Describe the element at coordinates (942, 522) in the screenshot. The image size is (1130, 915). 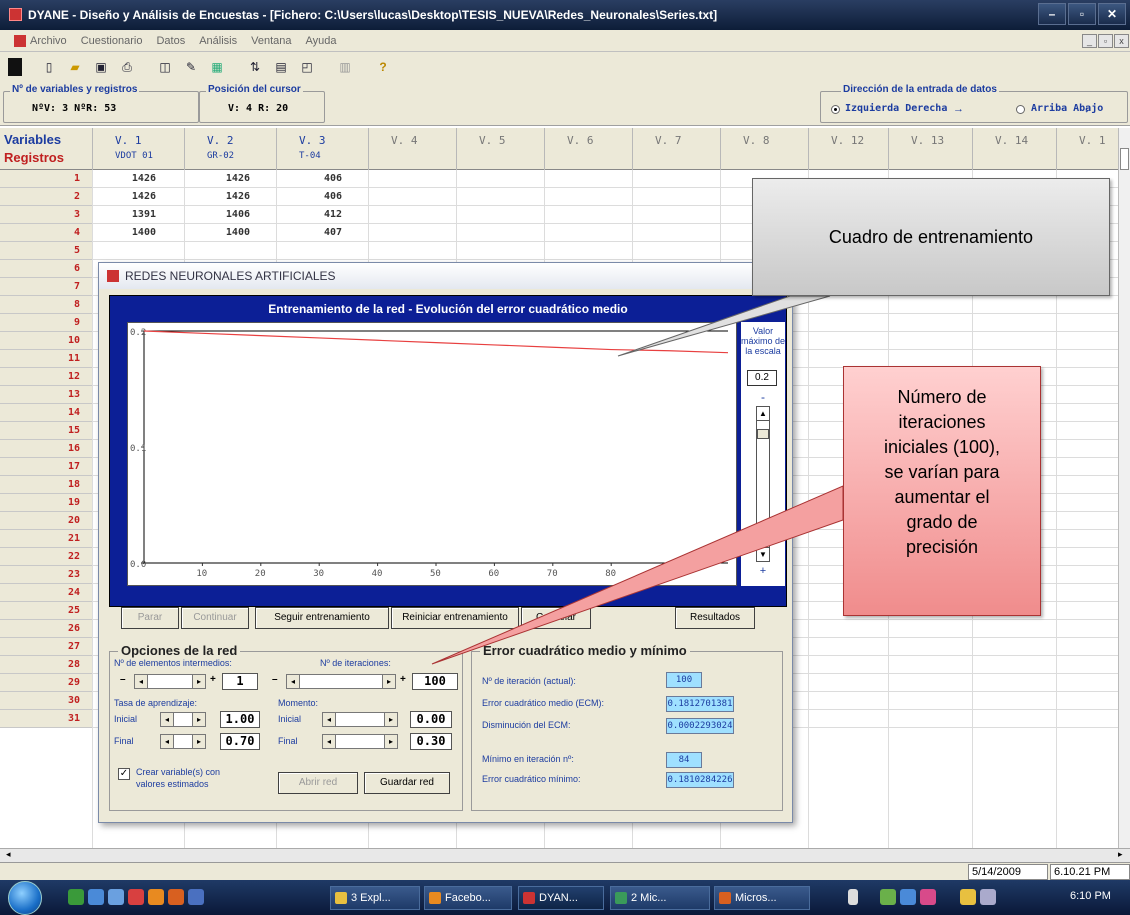
I see `note-line: grado de` at that location.